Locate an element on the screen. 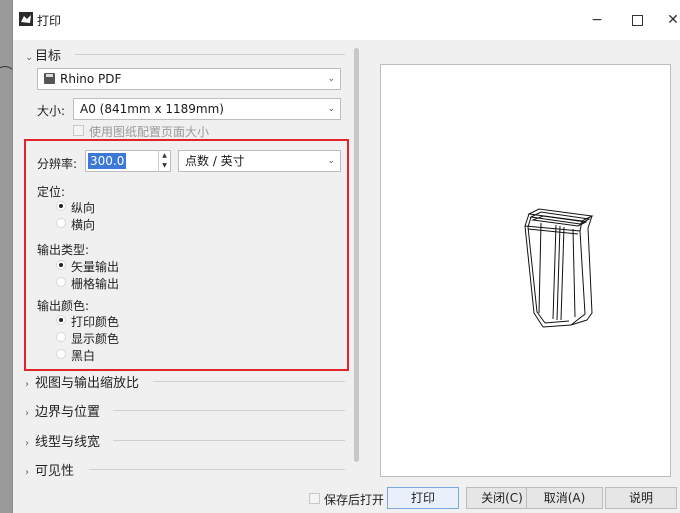  section-linetypes-label: 线型与线宽 is located at coordinates (68, 442).